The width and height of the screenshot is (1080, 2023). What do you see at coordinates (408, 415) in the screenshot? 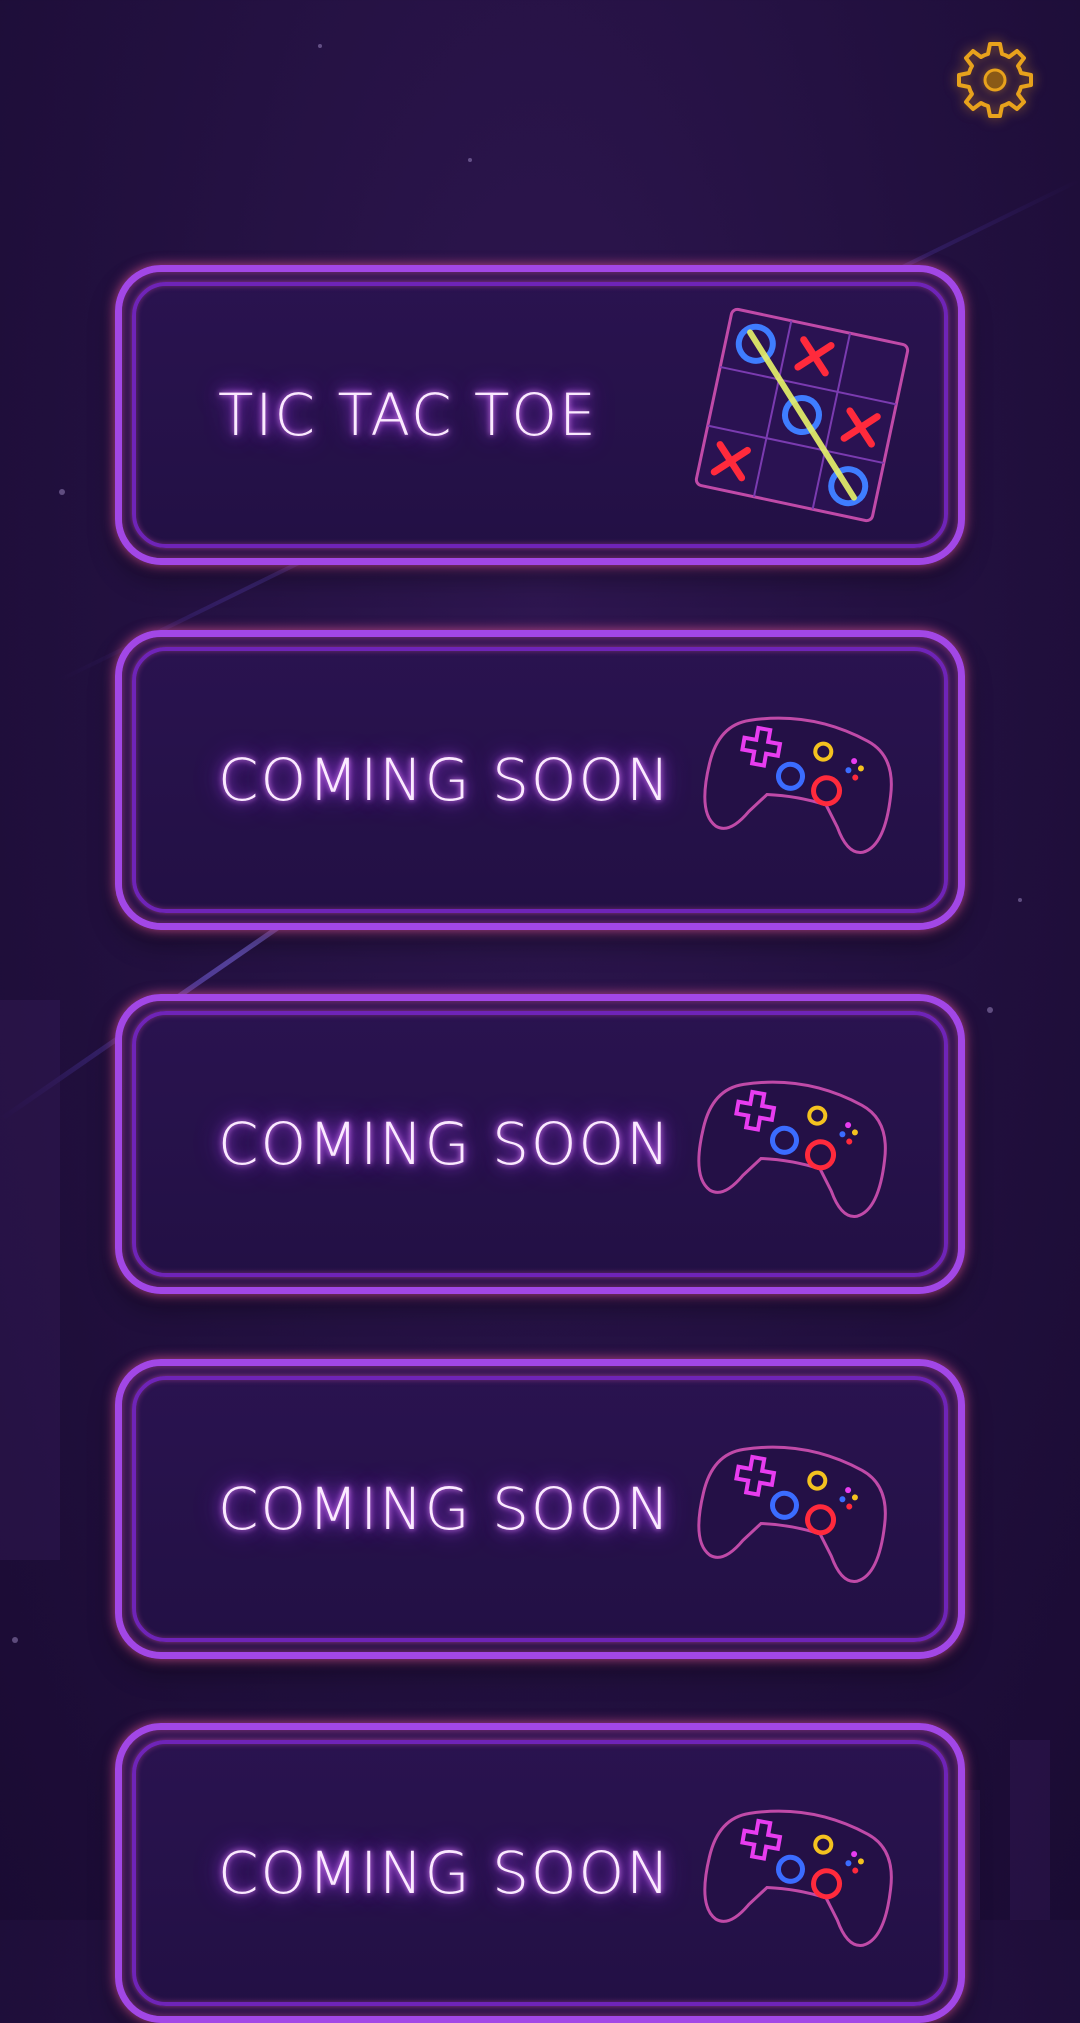
I see `card-title: TIC TAC TOE` at bounding box center [408, 415].